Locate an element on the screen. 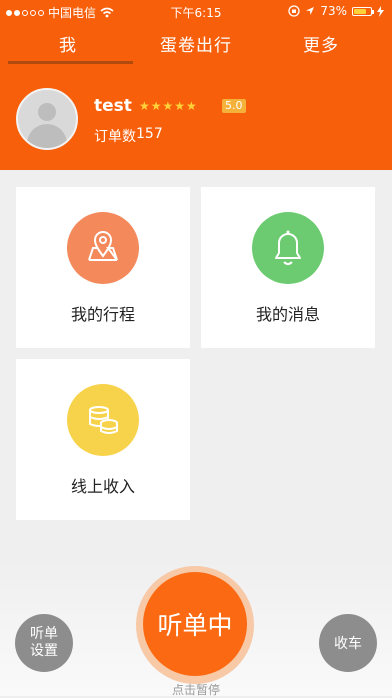 The image size is (392, 698). tab-me: 我 is located at coordinates (68, 43).